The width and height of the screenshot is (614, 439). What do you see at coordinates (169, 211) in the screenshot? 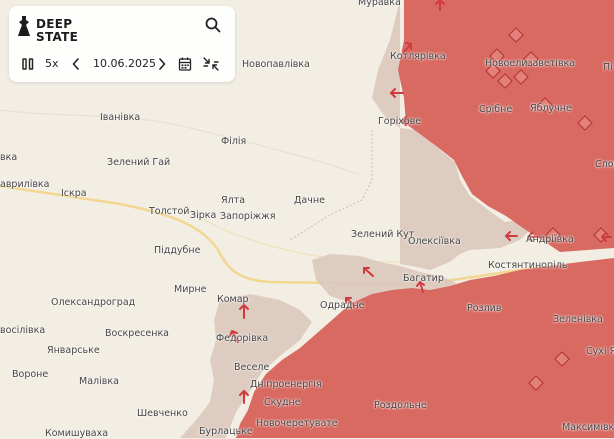
I see `place-label: Толстой` at bounding box center [169, 211].